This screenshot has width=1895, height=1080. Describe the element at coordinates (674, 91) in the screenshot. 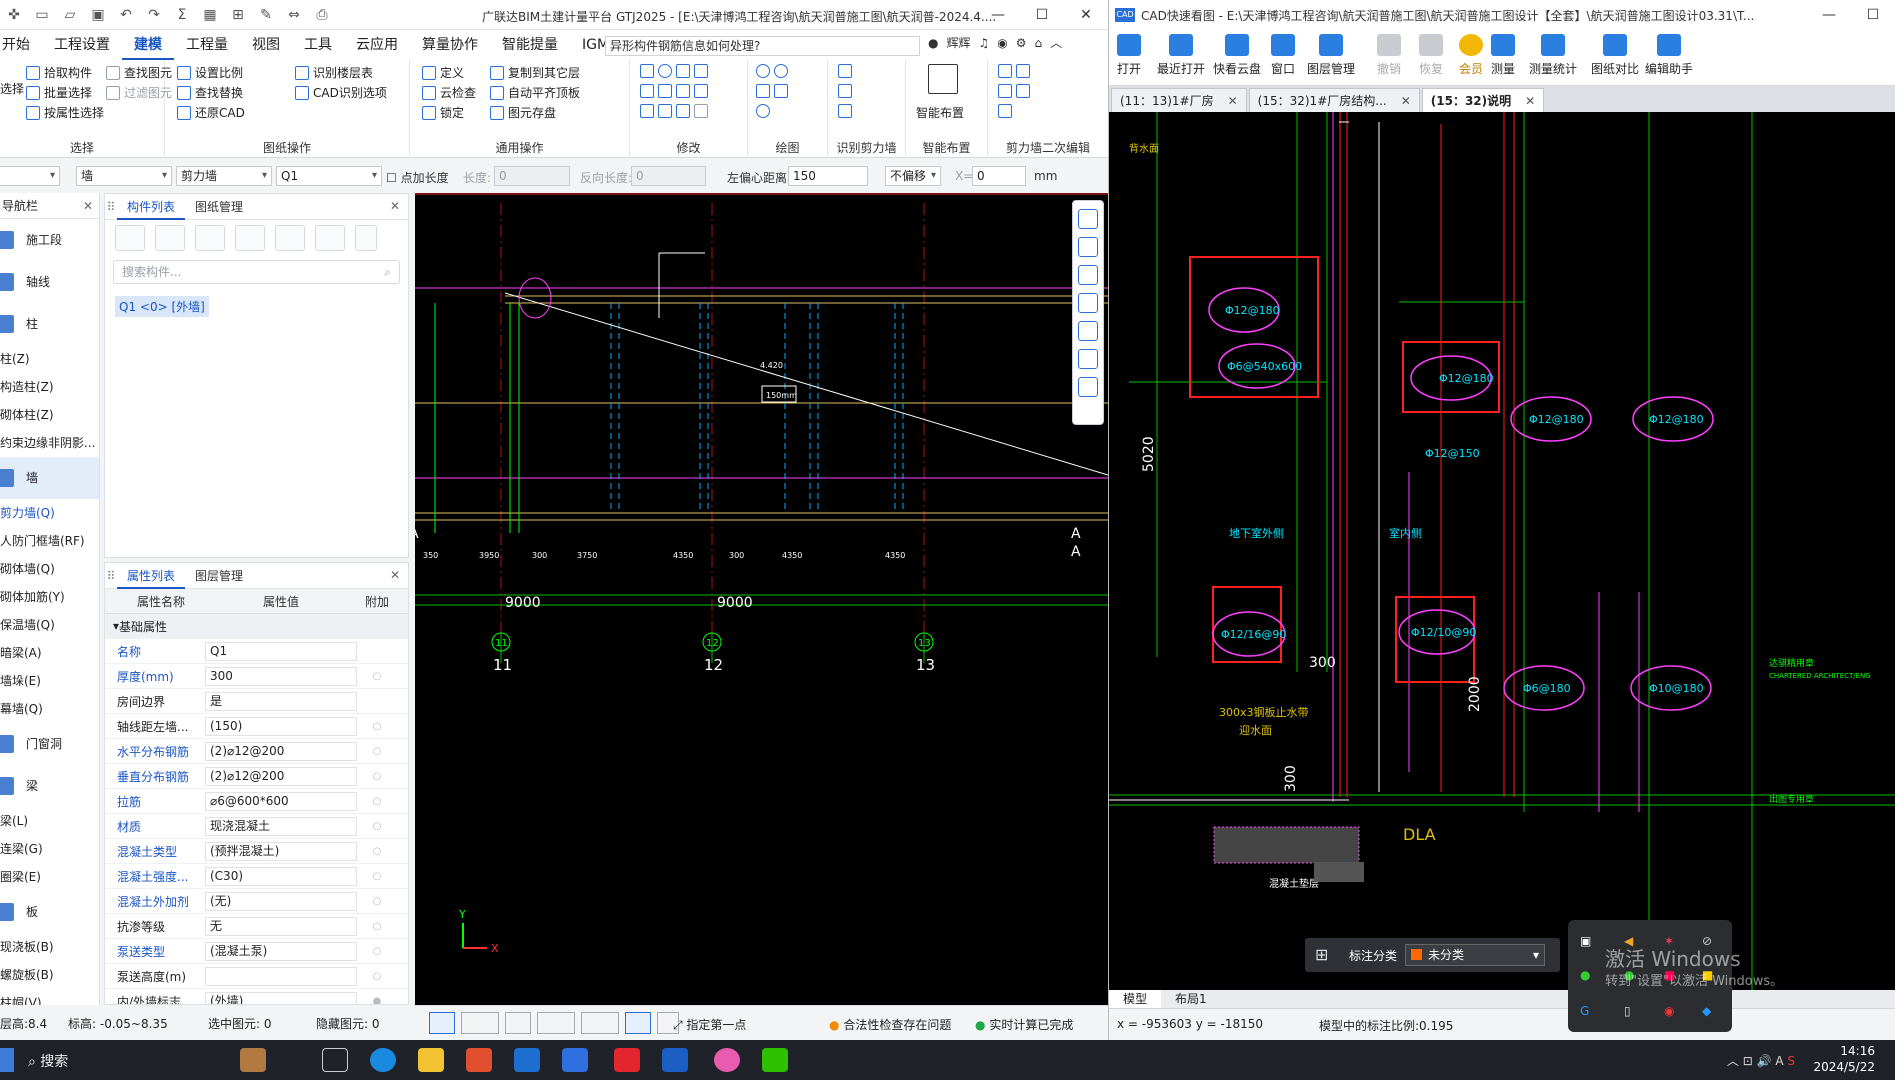

I see `copy-icon` at that location.